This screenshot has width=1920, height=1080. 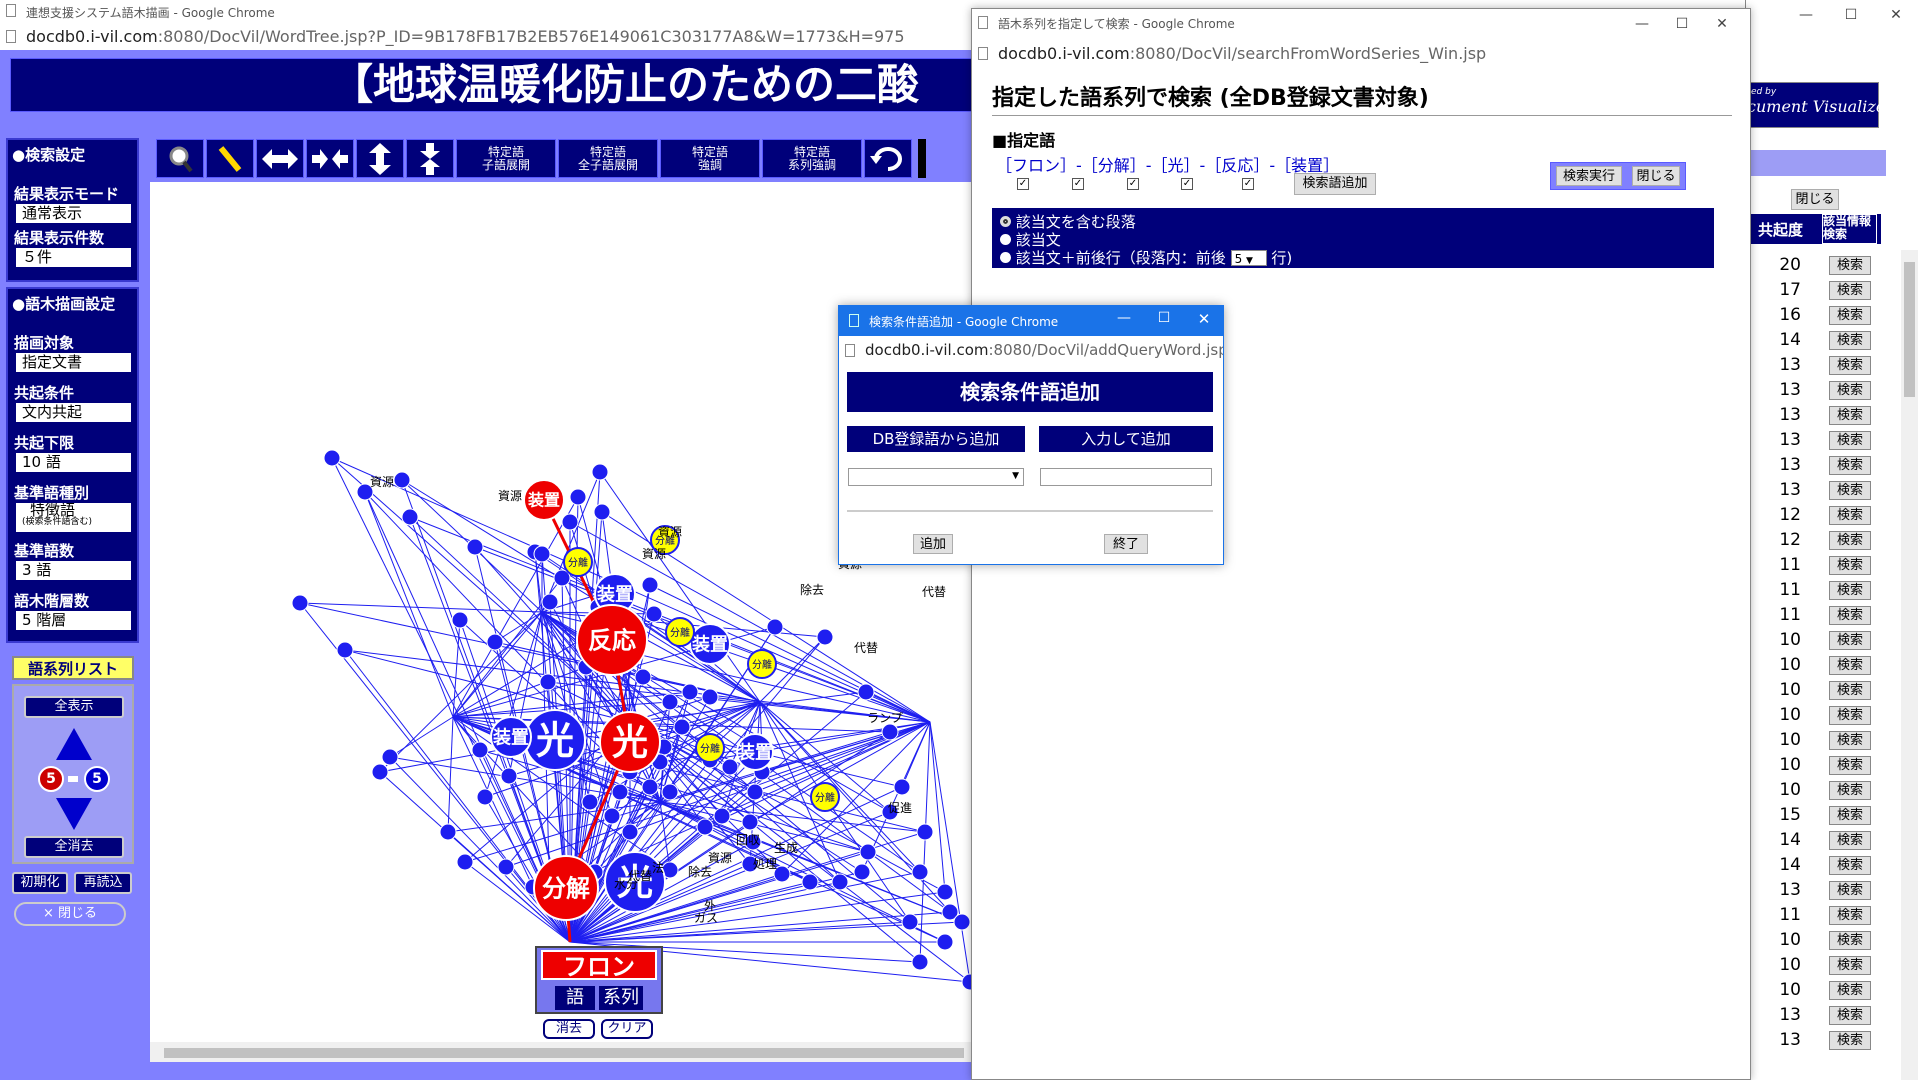 What do you see at coordinates (380, 158) in the screenshot?
I see `vertical-move-tool` at bounding box center [380, 158].